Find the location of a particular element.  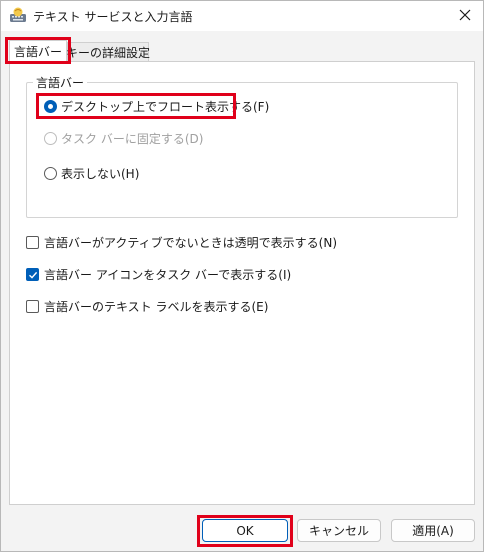

radio-label: タスク バーに固定する(D) is located at coordinates (132, 139).